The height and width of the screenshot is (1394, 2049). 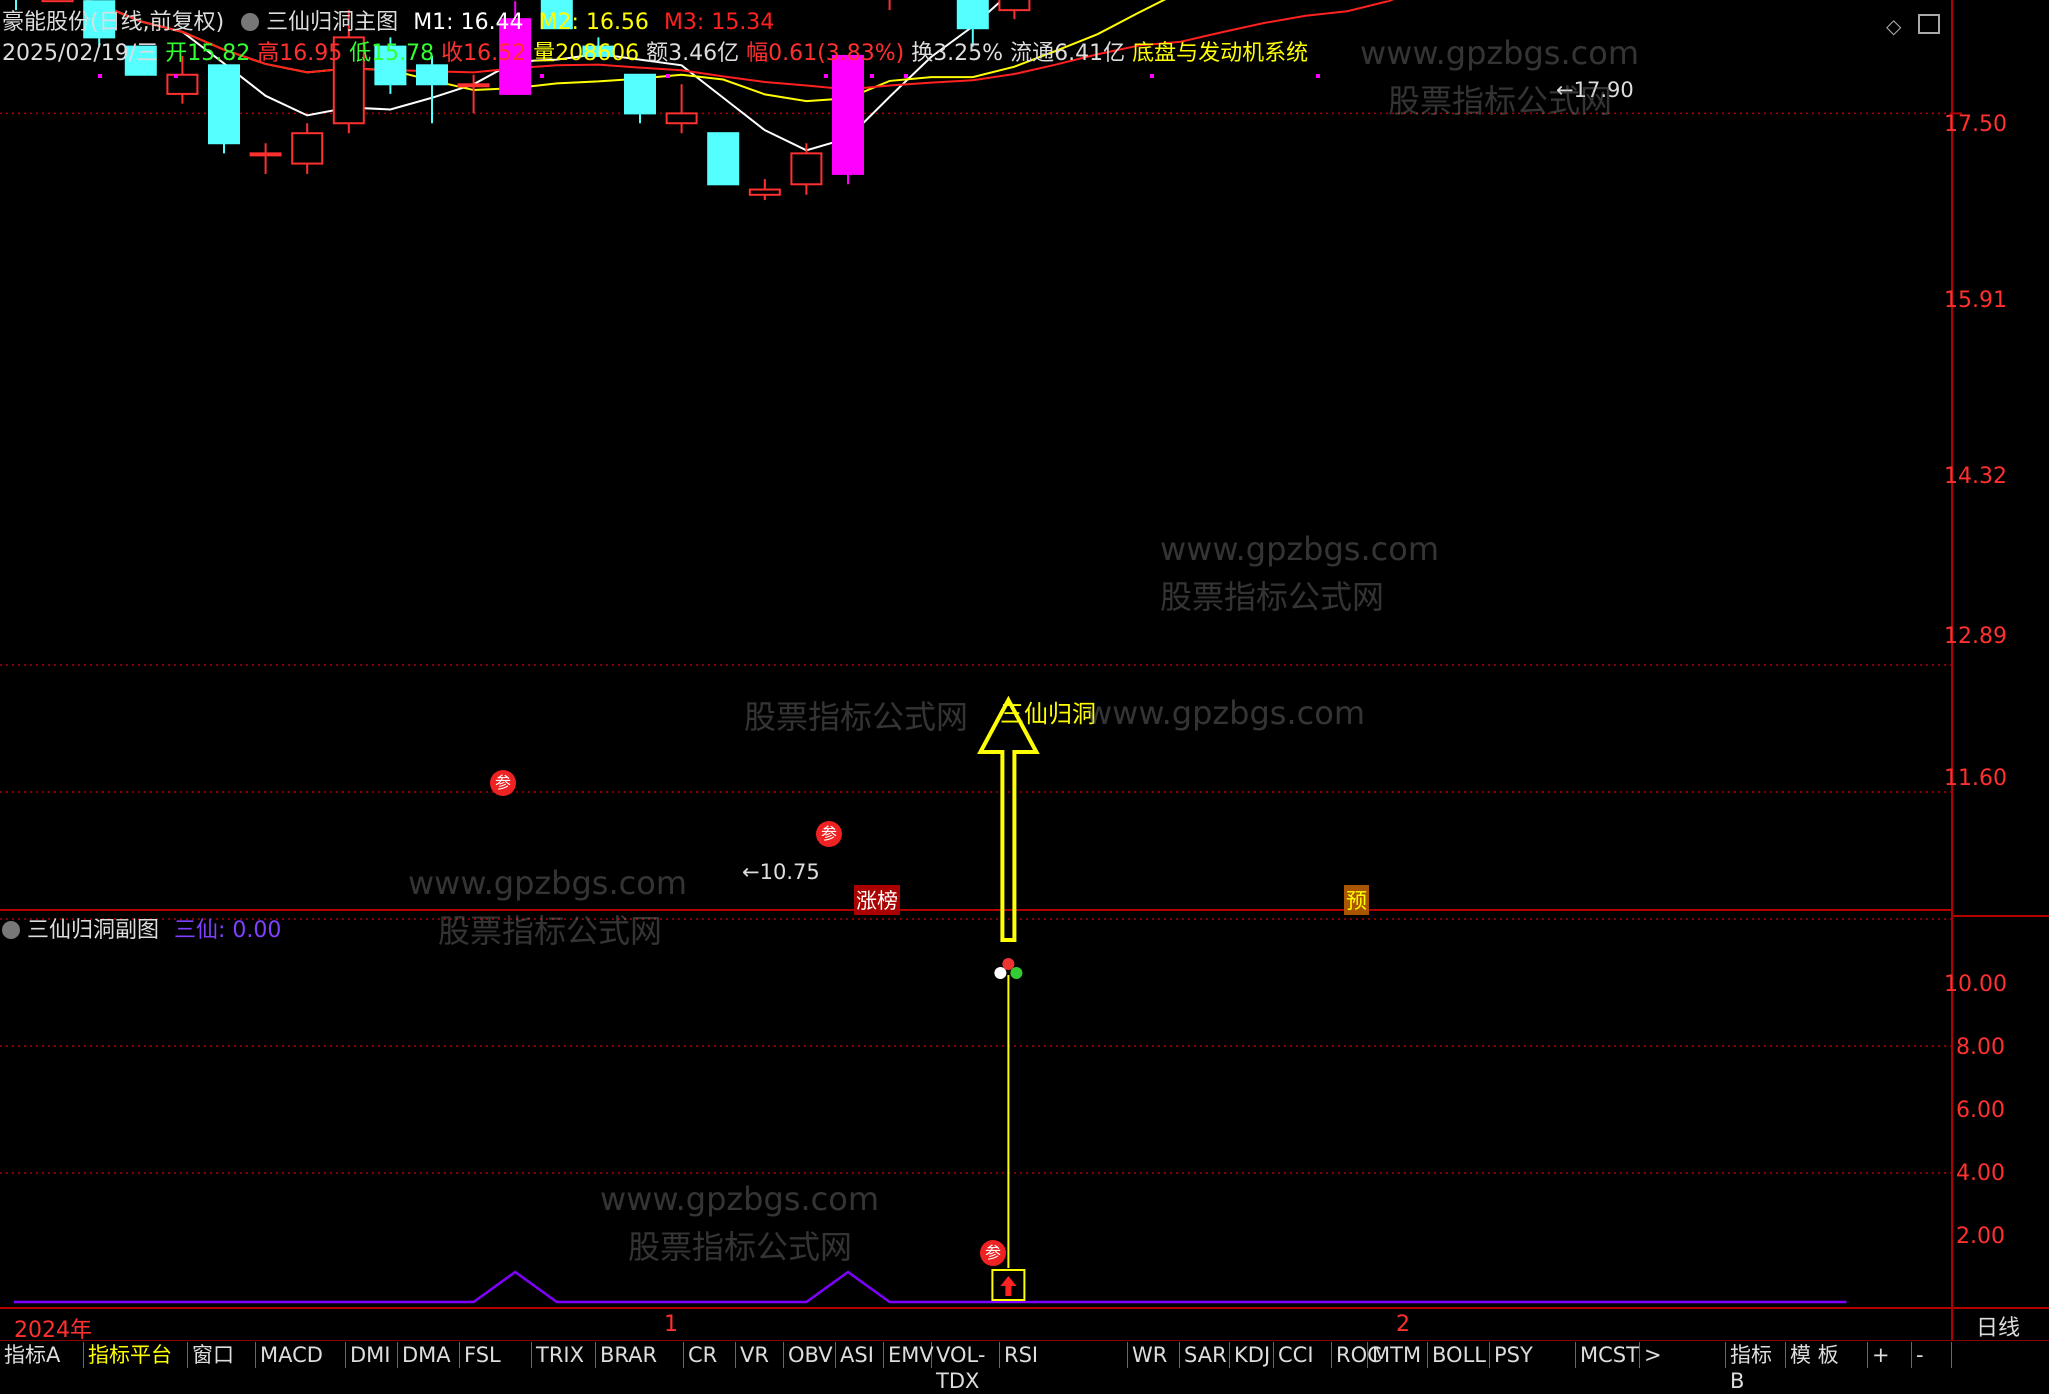 I want to click on tab-13: EMV, so click(x=909, y=1355).